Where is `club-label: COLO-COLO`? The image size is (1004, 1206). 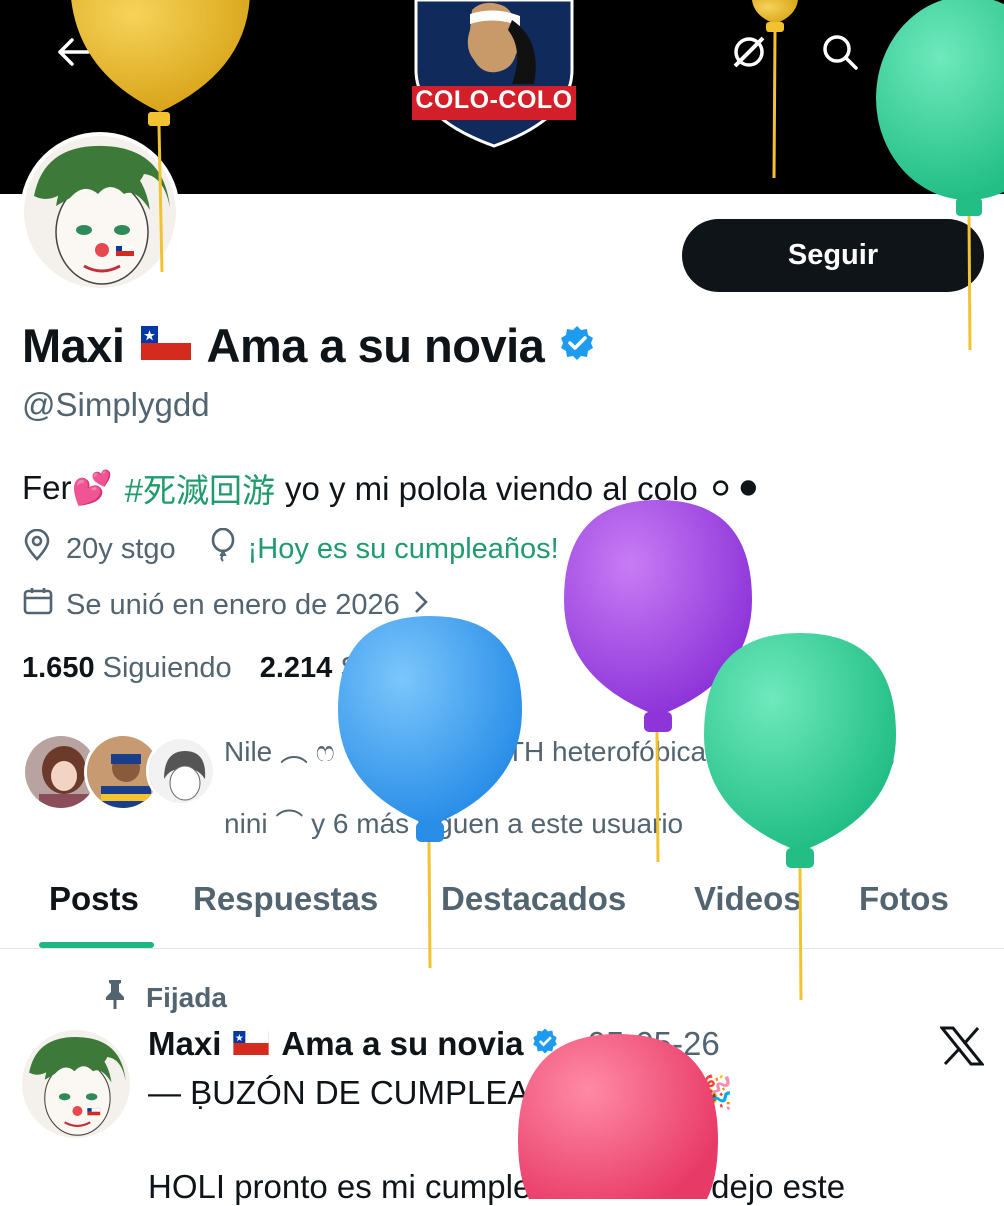
club-label: COLO-COLO is located at coordinates (494, 100).